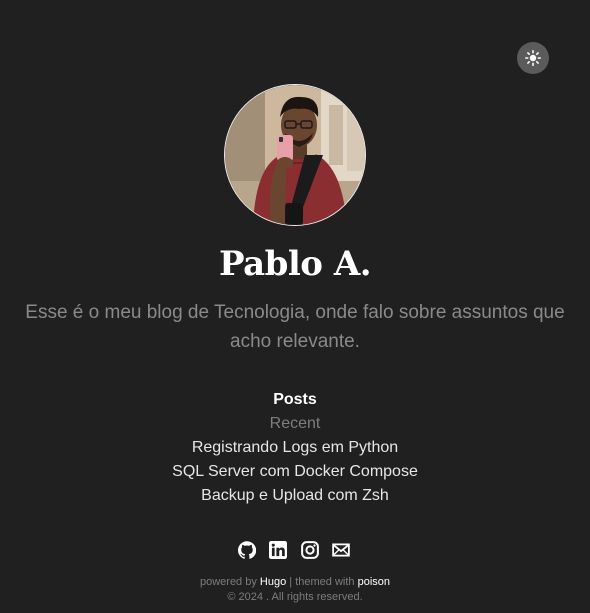 The width and height of the screenshot is (590, 613). I want to click on copyright-text: © 2024 . All rights reserved., so click(295, 597).